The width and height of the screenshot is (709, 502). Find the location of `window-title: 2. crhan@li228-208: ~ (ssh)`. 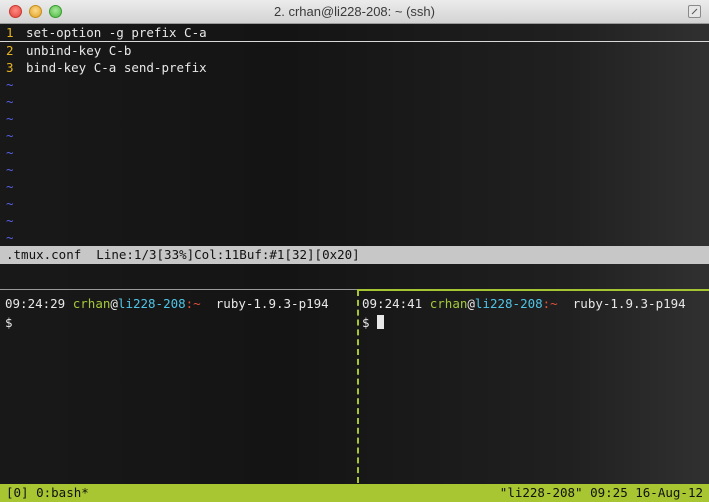

window-title: 2. crhan@li228-208: ~ (ssh) is located at coordinates (354, 11).